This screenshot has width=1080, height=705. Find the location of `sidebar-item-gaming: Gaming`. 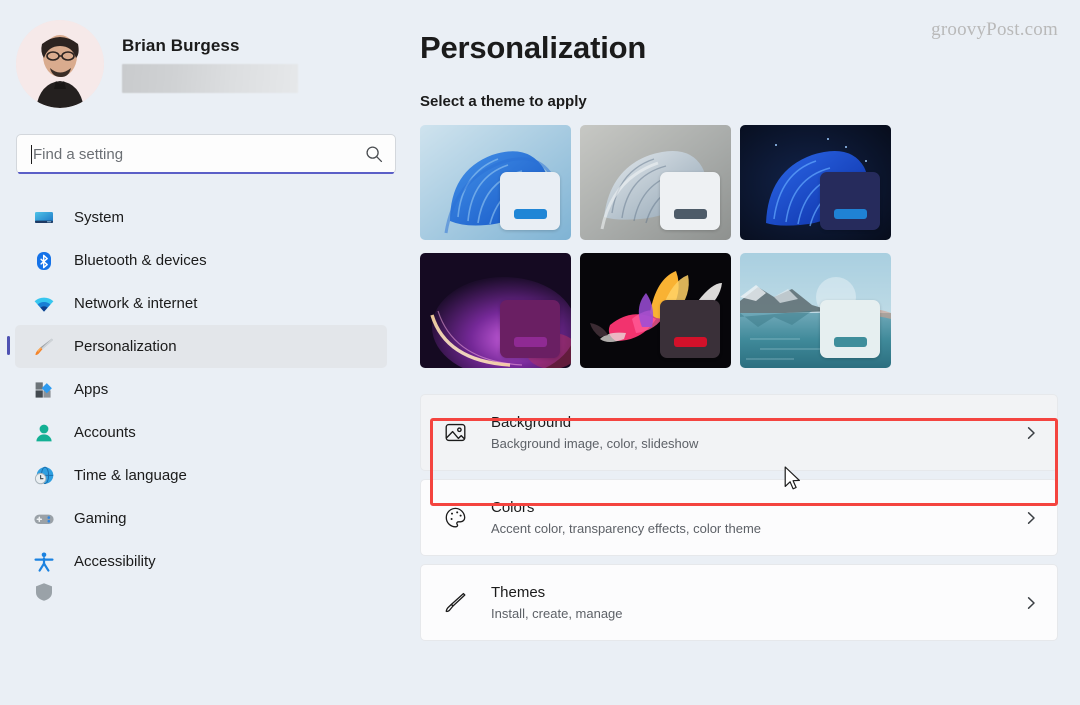

sidebar-item-gaming: Gaming is located at coordinates (201, 518).